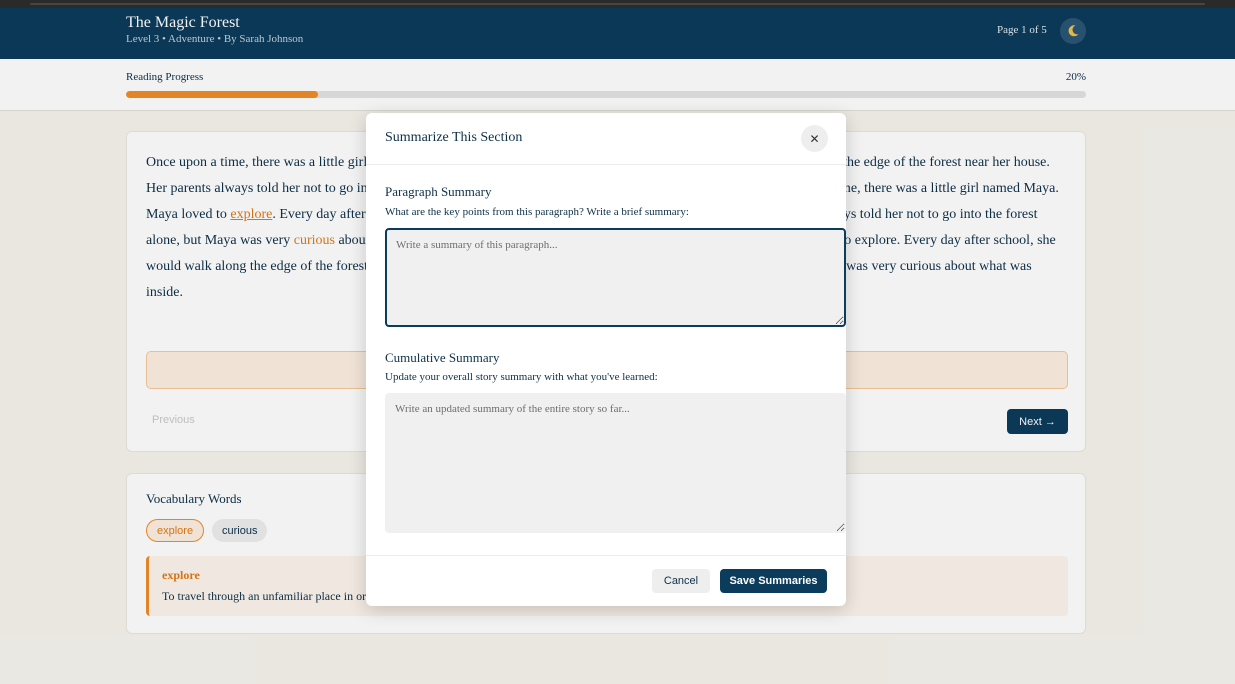  I want to click on cumulative-summary-textarea, so click(615, 463).